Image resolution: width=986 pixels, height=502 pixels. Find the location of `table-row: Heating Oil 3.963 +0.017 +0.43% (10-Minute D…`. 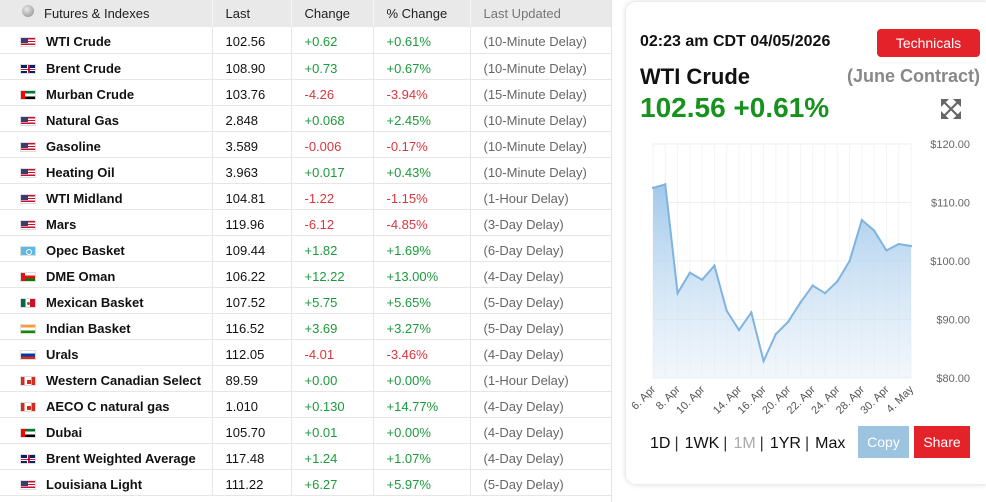

table-row: Heating Oil 3.963 +0.017 +0.43% (10-Minute D… is located at coordinates (305, 171).